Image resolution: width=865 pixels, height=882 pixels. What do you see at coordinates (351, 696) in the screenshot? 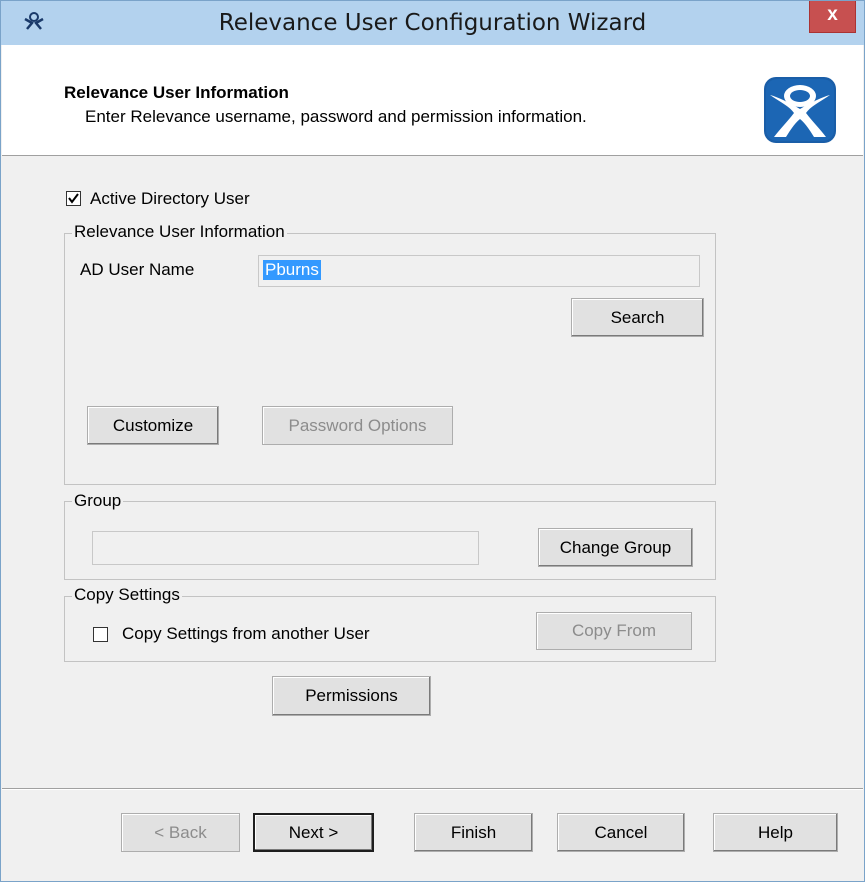
I see `permissions-button: Permissions` at bounding box center [351, 696].